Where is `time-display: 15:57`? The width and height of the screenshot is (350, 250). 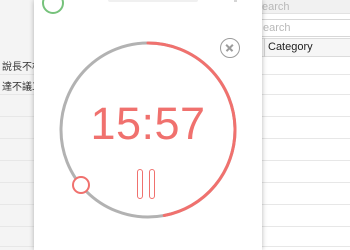 time-display: 15:57 is located at coordinates (148, 123).